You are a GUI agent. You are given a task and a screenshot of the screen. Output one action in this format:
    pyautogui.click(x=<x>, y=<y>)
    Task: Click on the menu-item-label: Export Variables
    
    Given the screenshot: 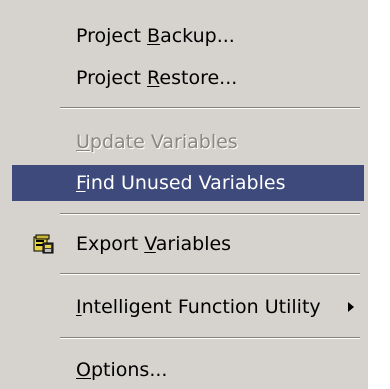 What is the action you would take?
    pyautogui.click(x=154, y=244)
    